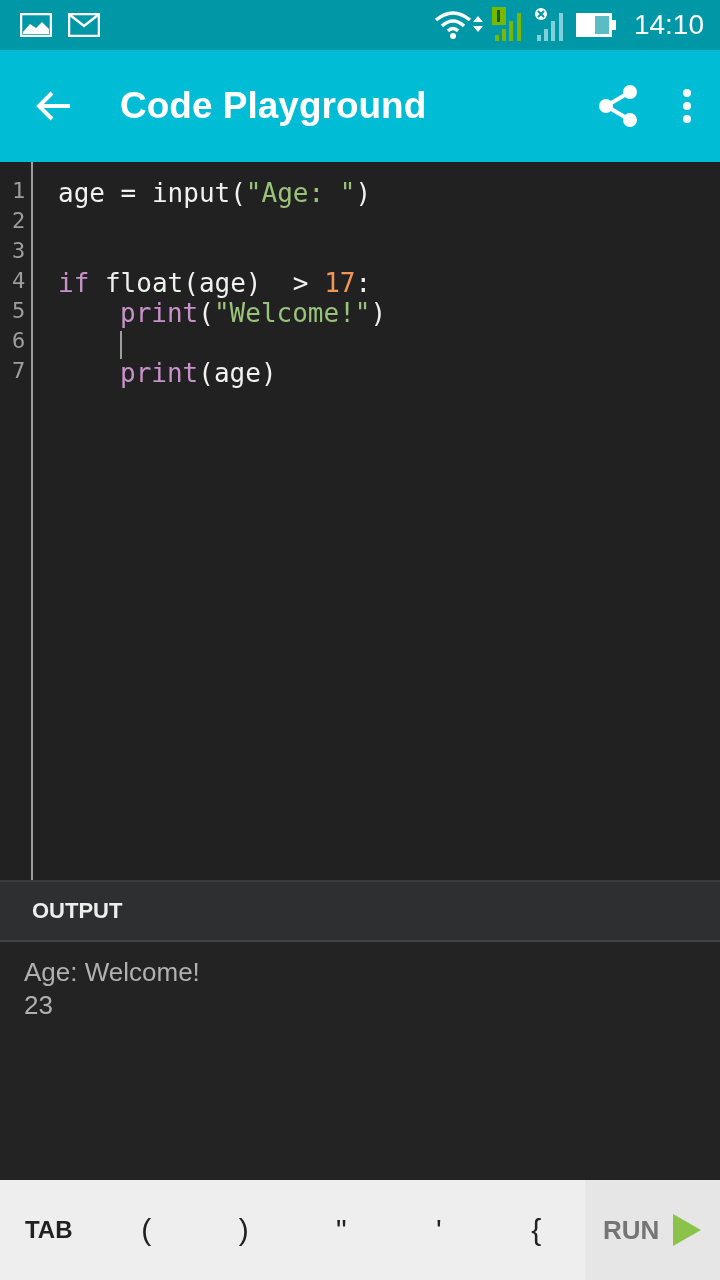 The image size is (720, 1280). What do you see at coordinates (652, 1230) in the screenshot?
I see `run-button: RUN` at bounding box center [652, 1230].